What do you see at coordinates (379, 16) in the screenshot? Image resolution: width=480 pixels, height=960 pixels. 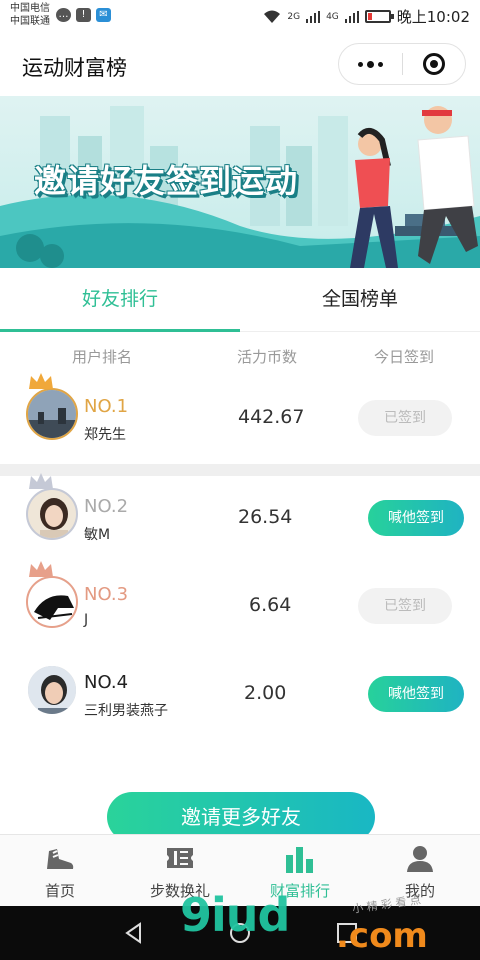 I see `battery-icon` at bounding box center [379, 16].